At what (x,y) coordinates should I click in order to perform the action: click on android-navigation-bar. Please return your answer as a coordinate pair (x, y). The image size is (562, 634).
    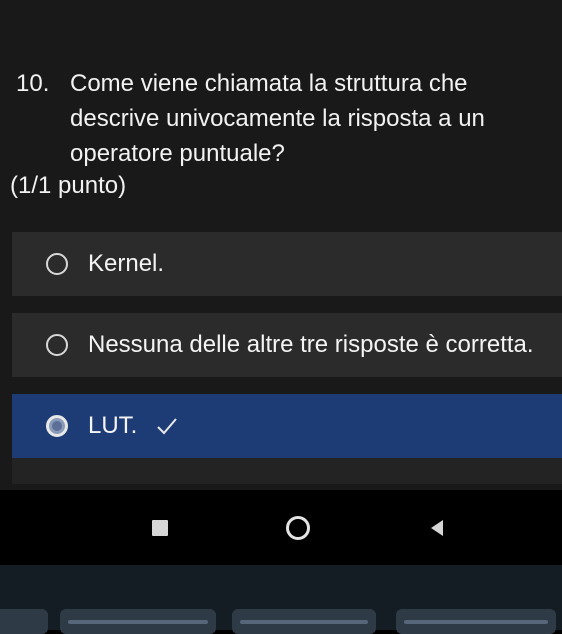
    Looking at the image, I should click on (281, 527).